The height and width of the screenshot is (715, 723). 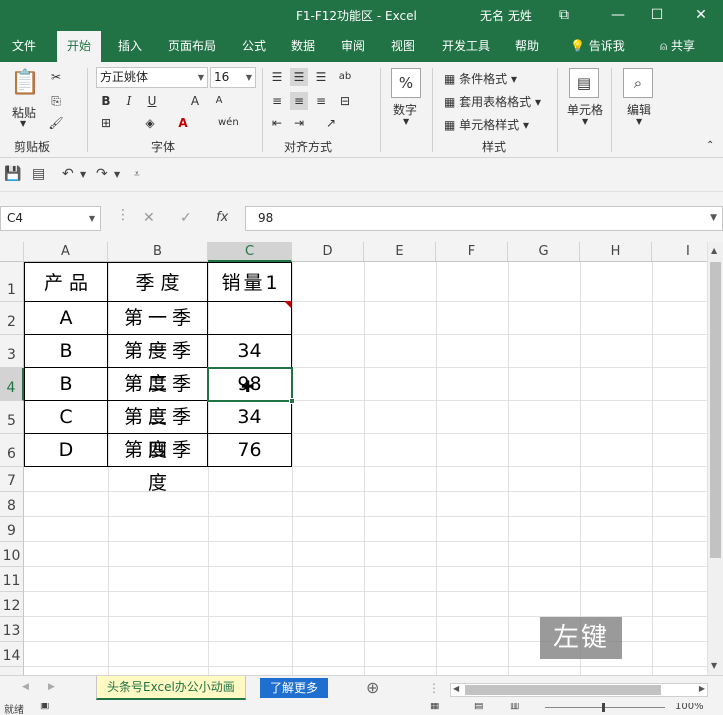 What do you see at coordinates (56, 77) in the screenshot?
I see `cut-icon: ✂` at bounding box center [56, 77].